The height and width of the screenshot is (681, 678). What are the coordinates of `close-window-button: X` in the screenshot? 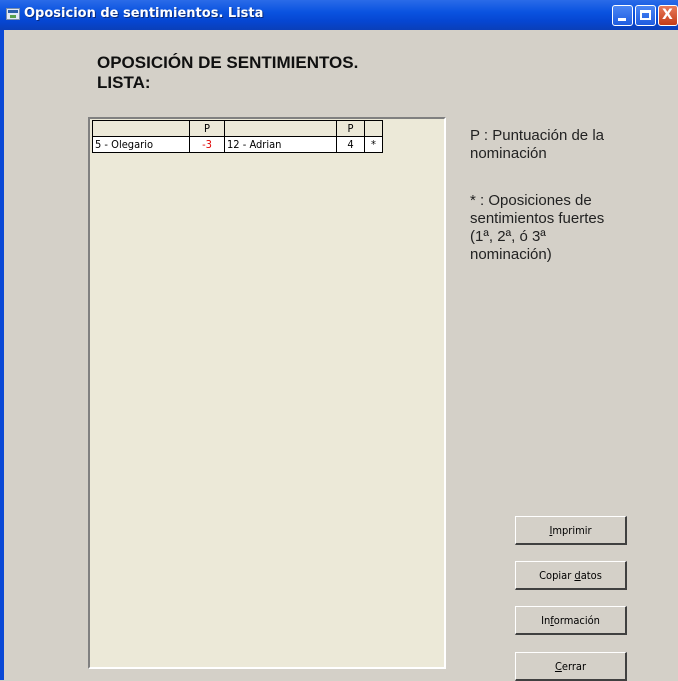 It's located at (668, 15).